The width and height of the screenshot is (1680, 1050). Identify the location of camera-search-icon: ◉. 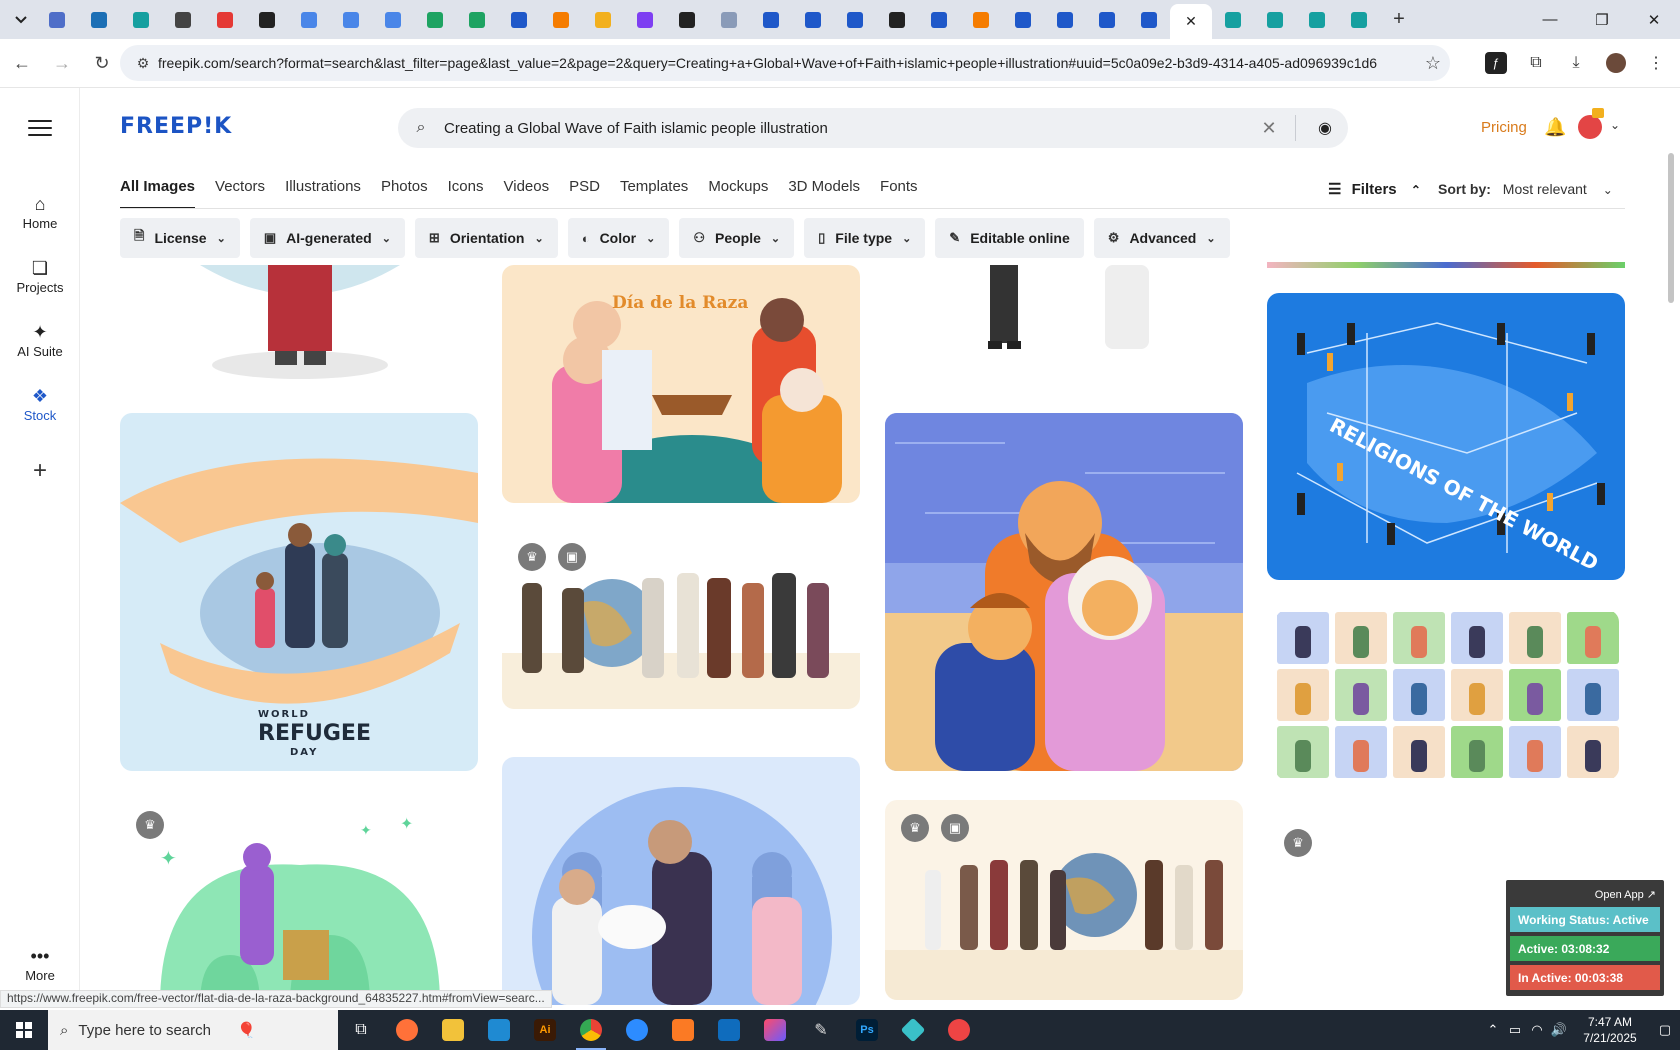
(1325, 128).